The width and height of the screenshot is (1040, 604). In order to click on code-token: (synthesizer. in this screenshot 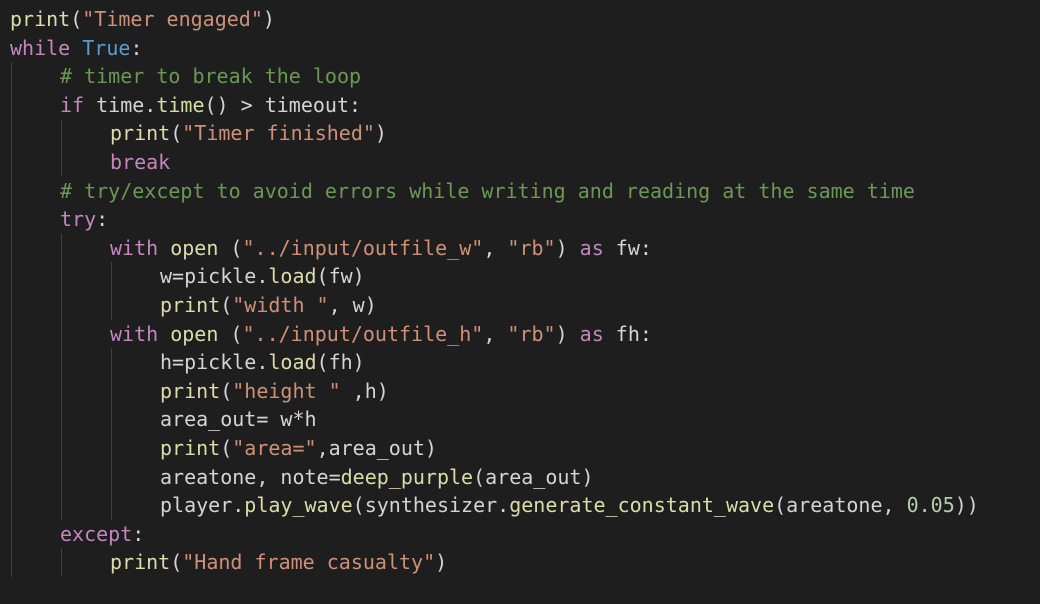, I will do `click(431, 505)`.